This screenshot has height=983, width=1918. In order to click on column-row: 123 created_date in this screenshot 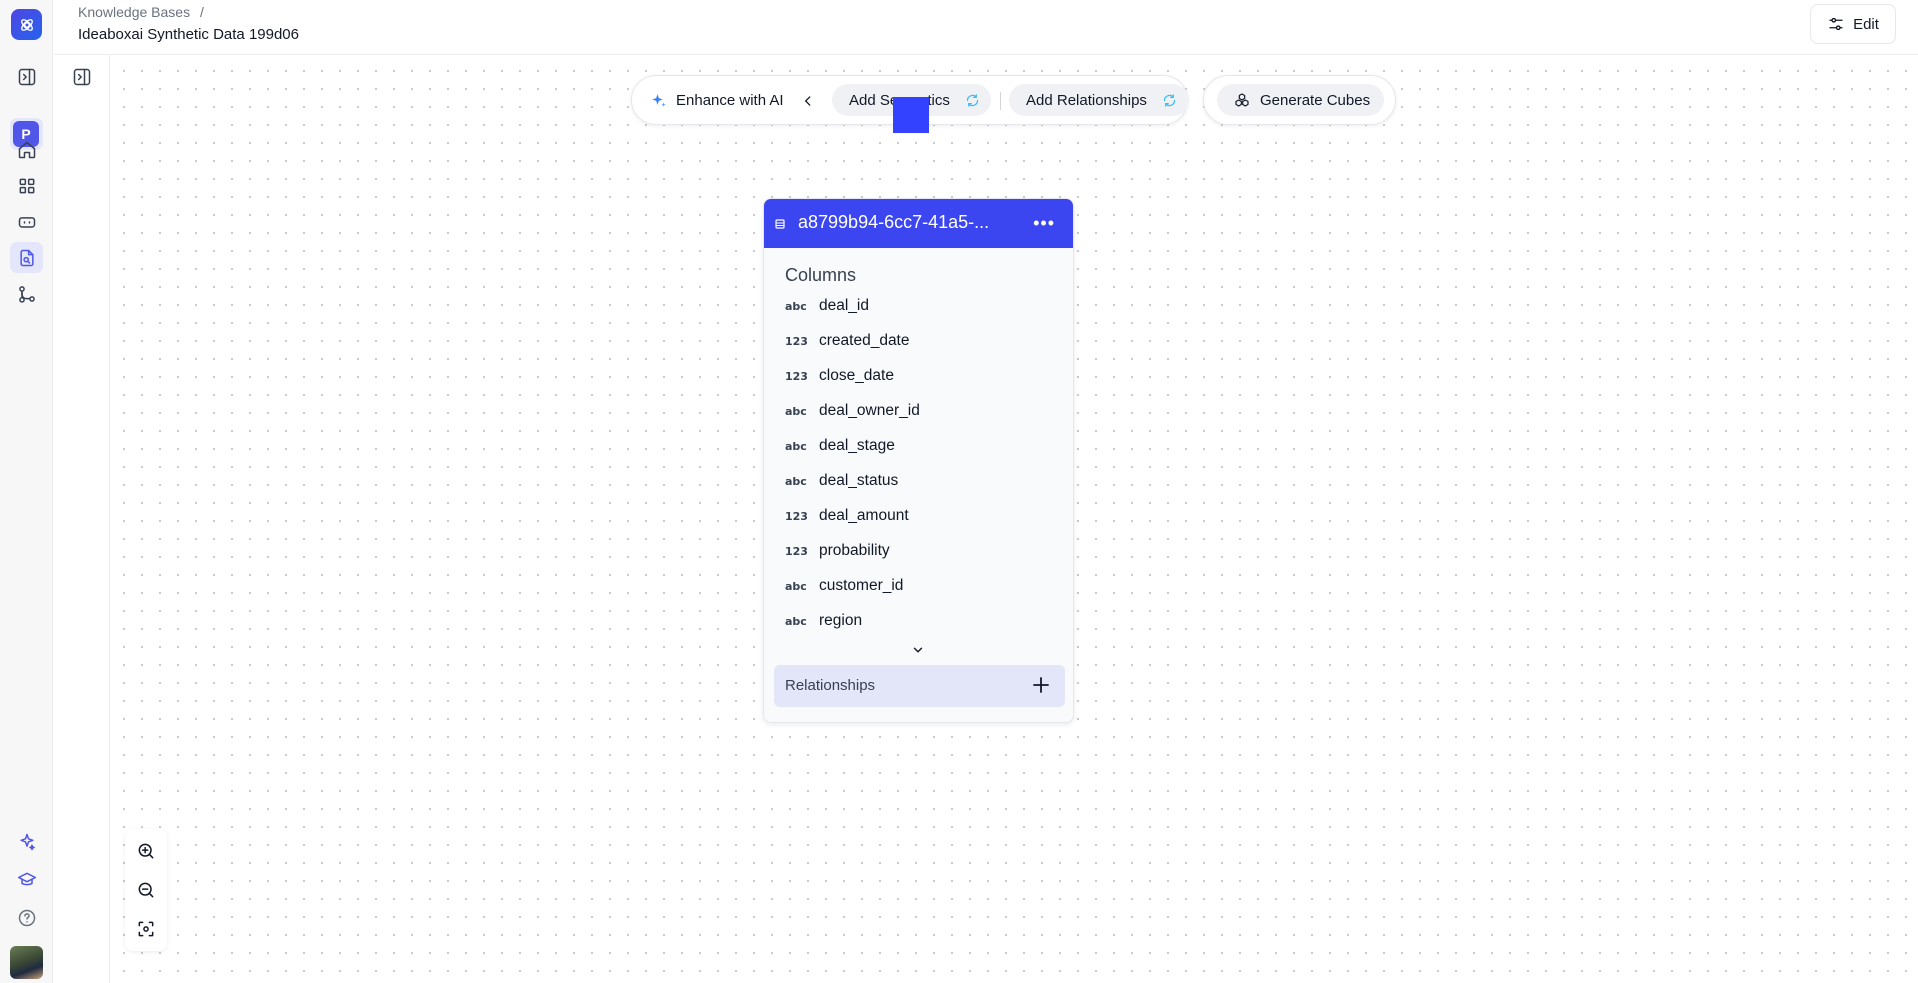, I will do `click(847, 341)`.